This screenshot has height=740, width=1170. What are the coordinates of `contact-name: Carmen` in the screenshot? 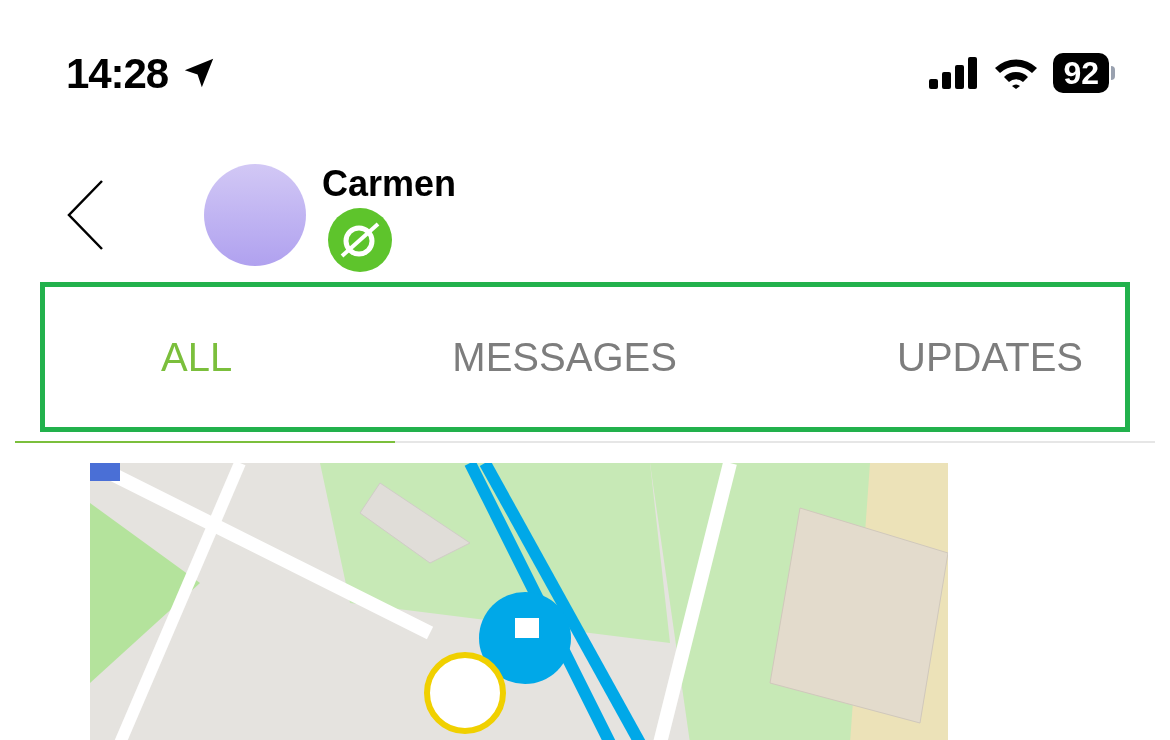 It's located at (389, 184).